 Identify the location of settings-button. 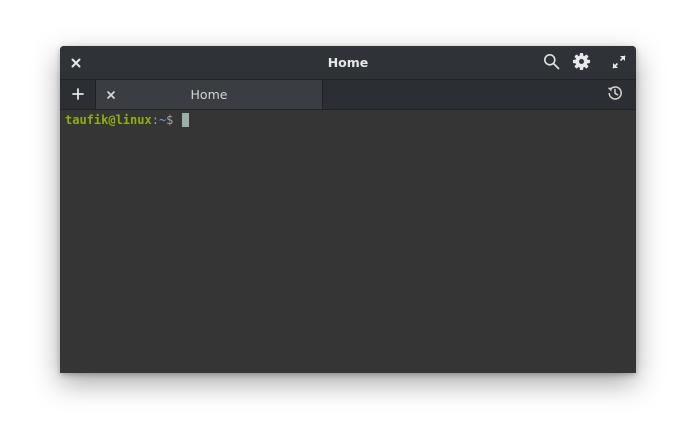
(581, 63).